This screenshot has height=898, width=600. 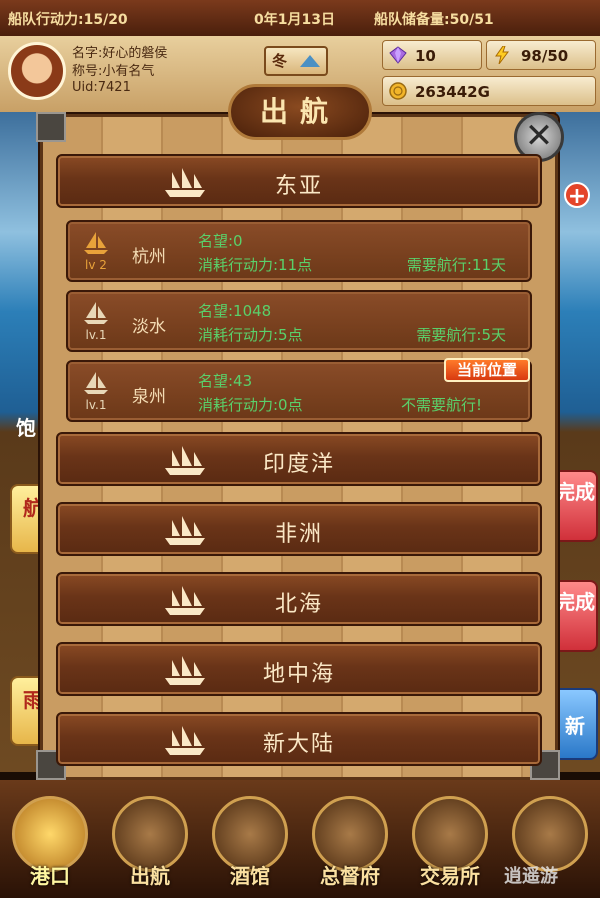 I want to click on region-east-asia: 东亚, so click(x=299, y=181).